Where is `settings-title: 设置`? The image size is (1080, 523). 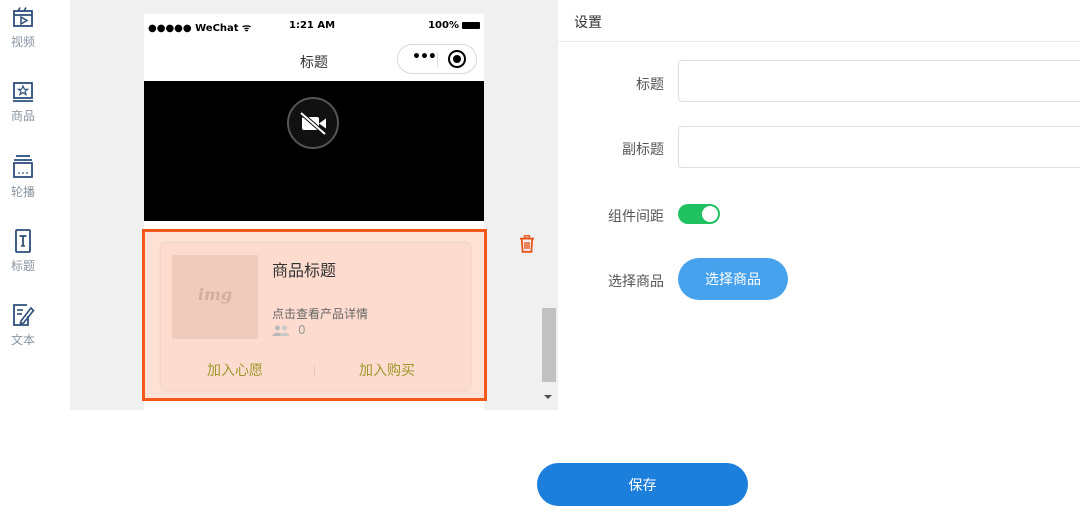 settings-title: 设置 is located at coordinates (588, 23).